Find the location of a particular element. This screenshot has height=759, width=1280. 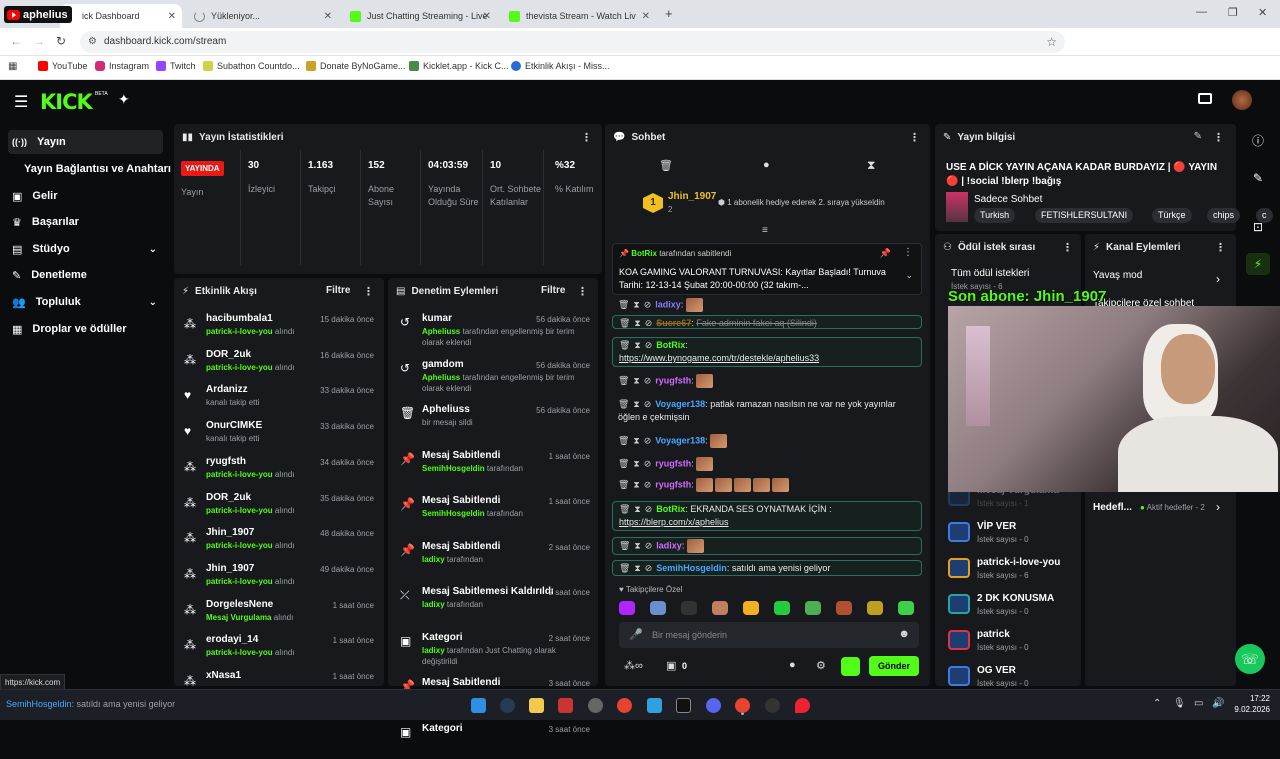

sidebar-item-yayin: ((·)) Yayın is located at coordinates (85, 142).